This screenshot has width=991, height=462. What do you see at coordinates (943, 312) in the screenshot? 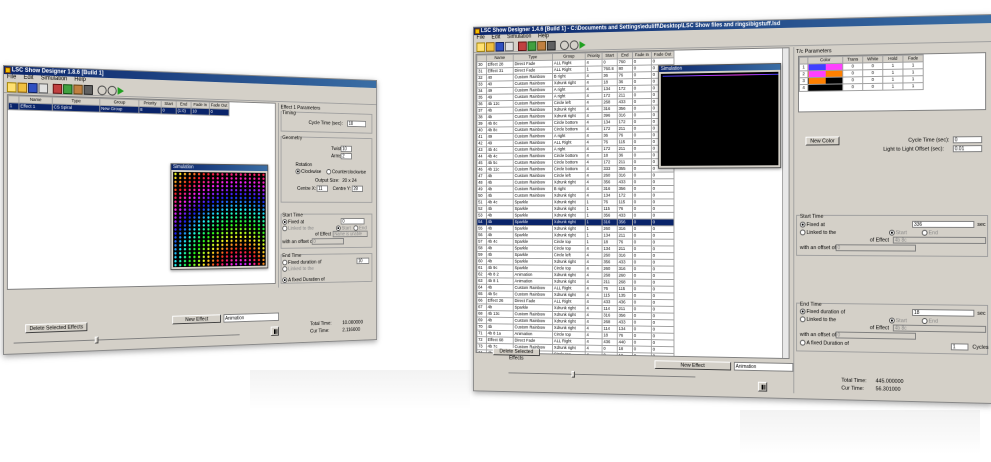
I see `fixed-duration-input: 18` at bounding box center [943, 312].